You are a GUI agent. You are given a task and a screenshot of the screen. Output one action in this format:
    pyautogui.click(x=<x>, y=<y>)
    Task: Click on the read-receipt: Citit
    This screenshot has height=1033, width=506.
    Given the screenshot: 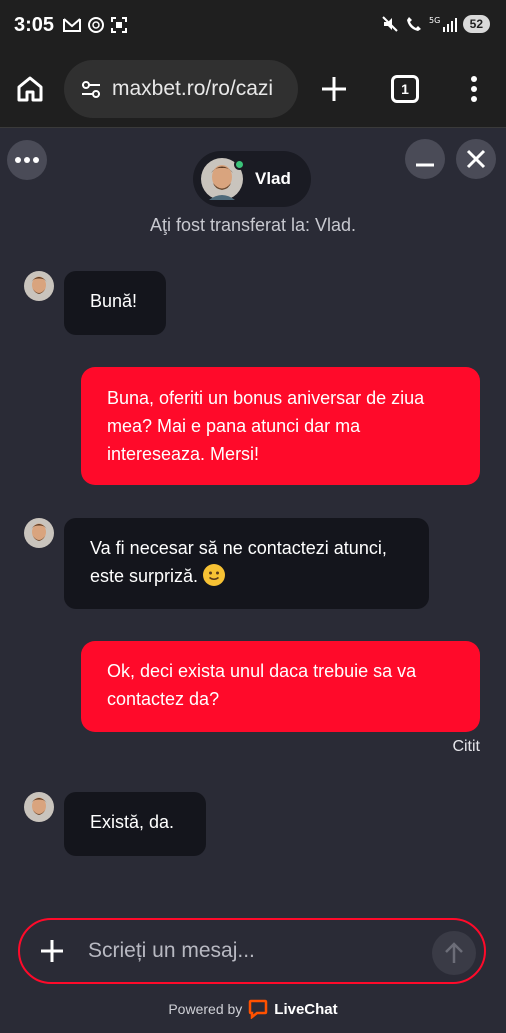 What is the action you would take?
    pyautogui.click(x=466, y=746)
    